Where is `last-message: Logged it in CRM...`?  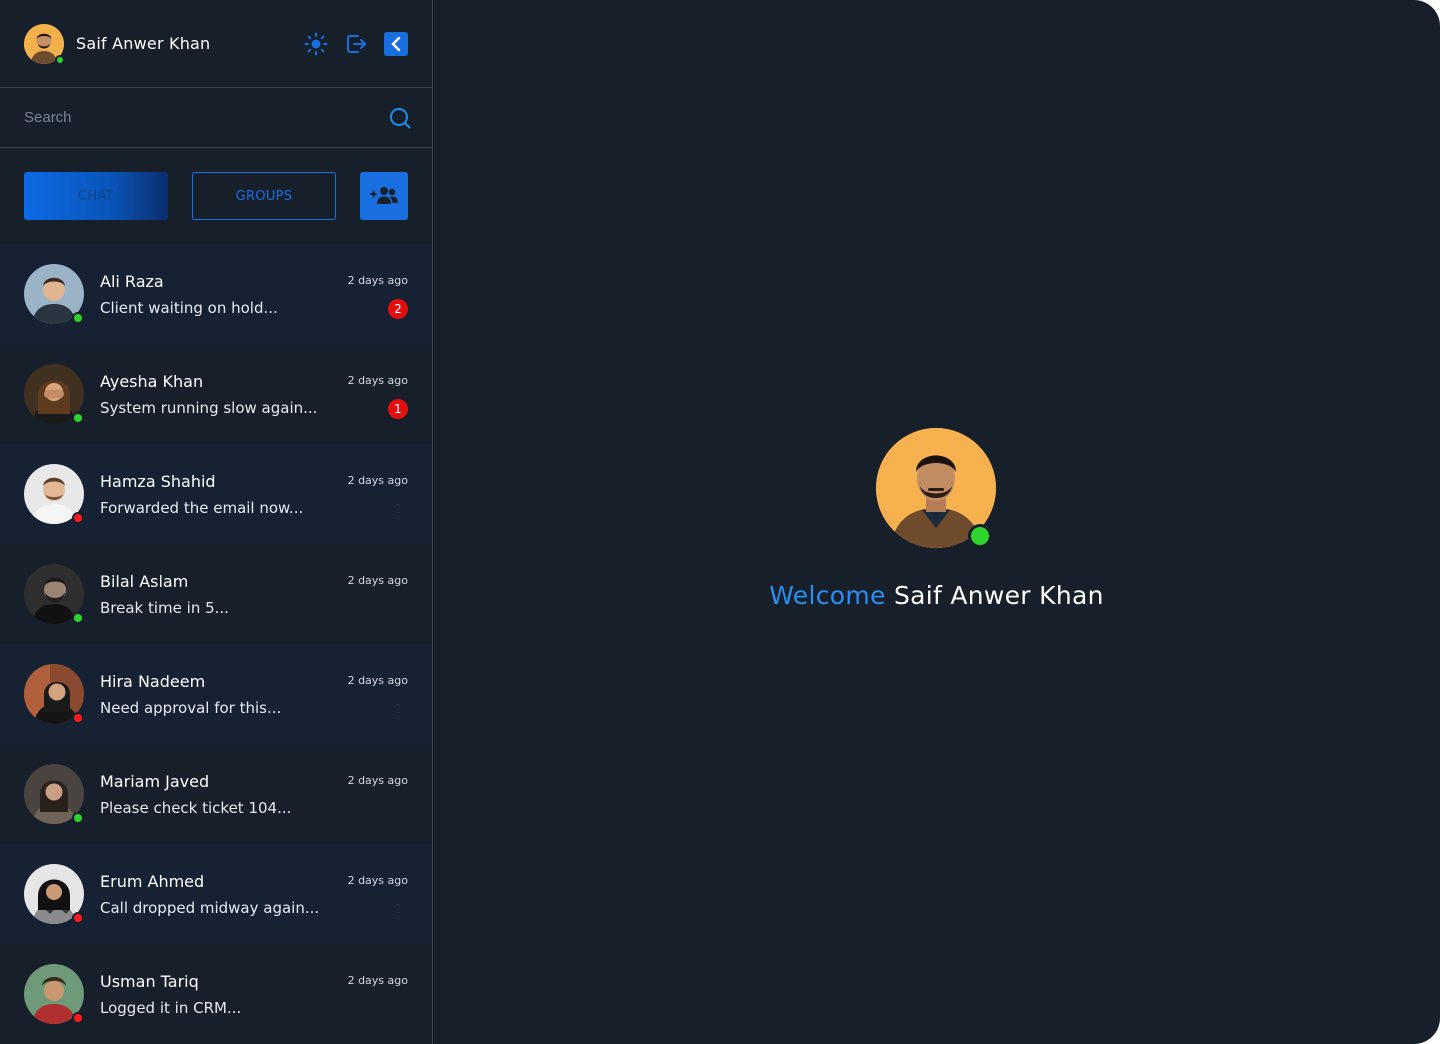
last-message: Logged it in CRM... is located at coordinates (171, 1007).